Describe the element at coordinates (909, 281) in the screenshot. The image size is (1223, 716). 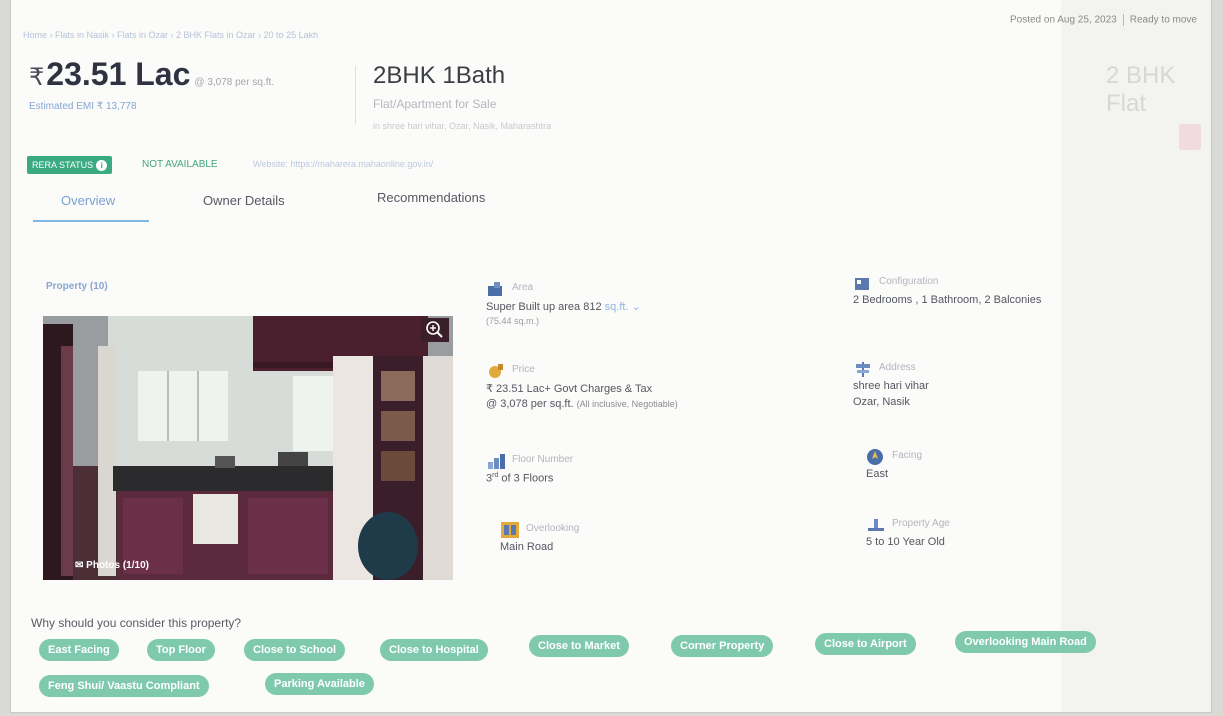
I see `configuration-label: Configuration` at that location.